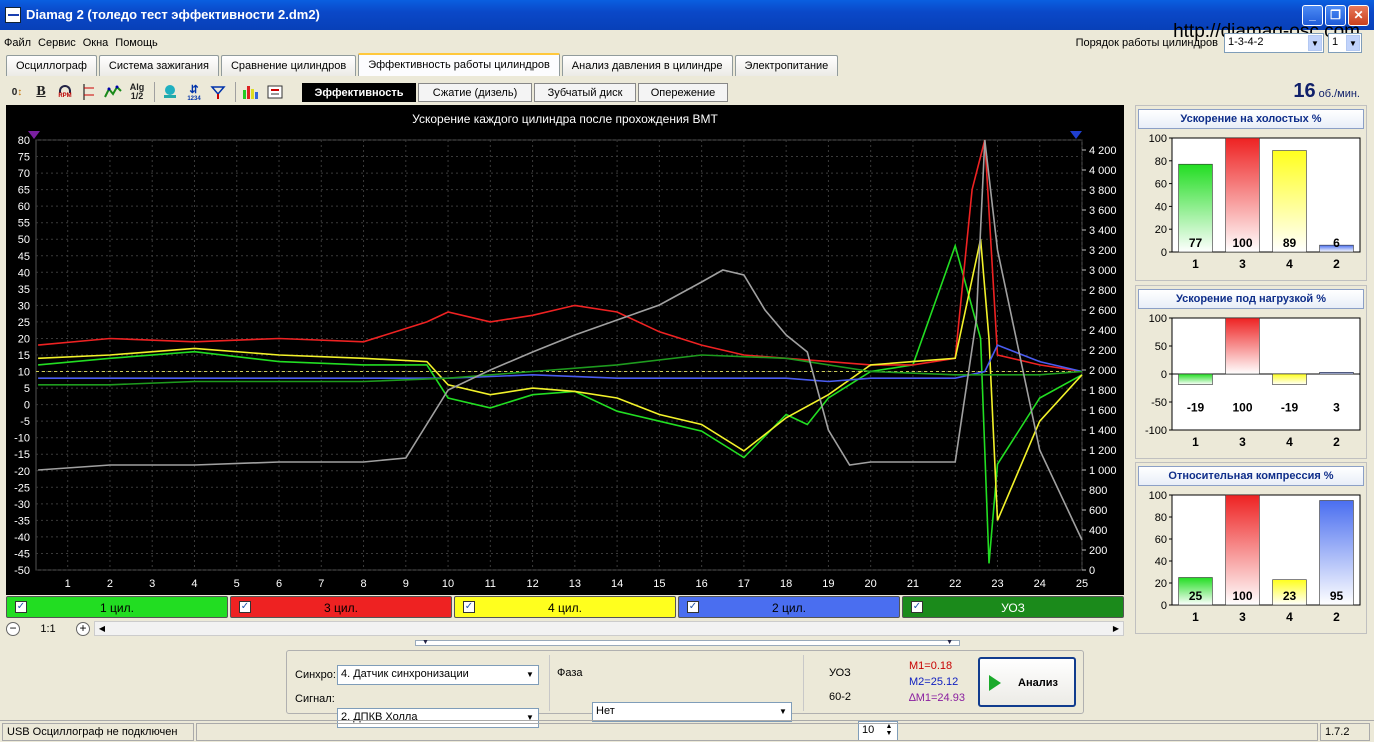 This screenshot has height=742, width=1374. Describe the element at coordinates (565, 607) in the screenshot. I see `legend-cyl-4: ✓ 4 цил.` at that location.